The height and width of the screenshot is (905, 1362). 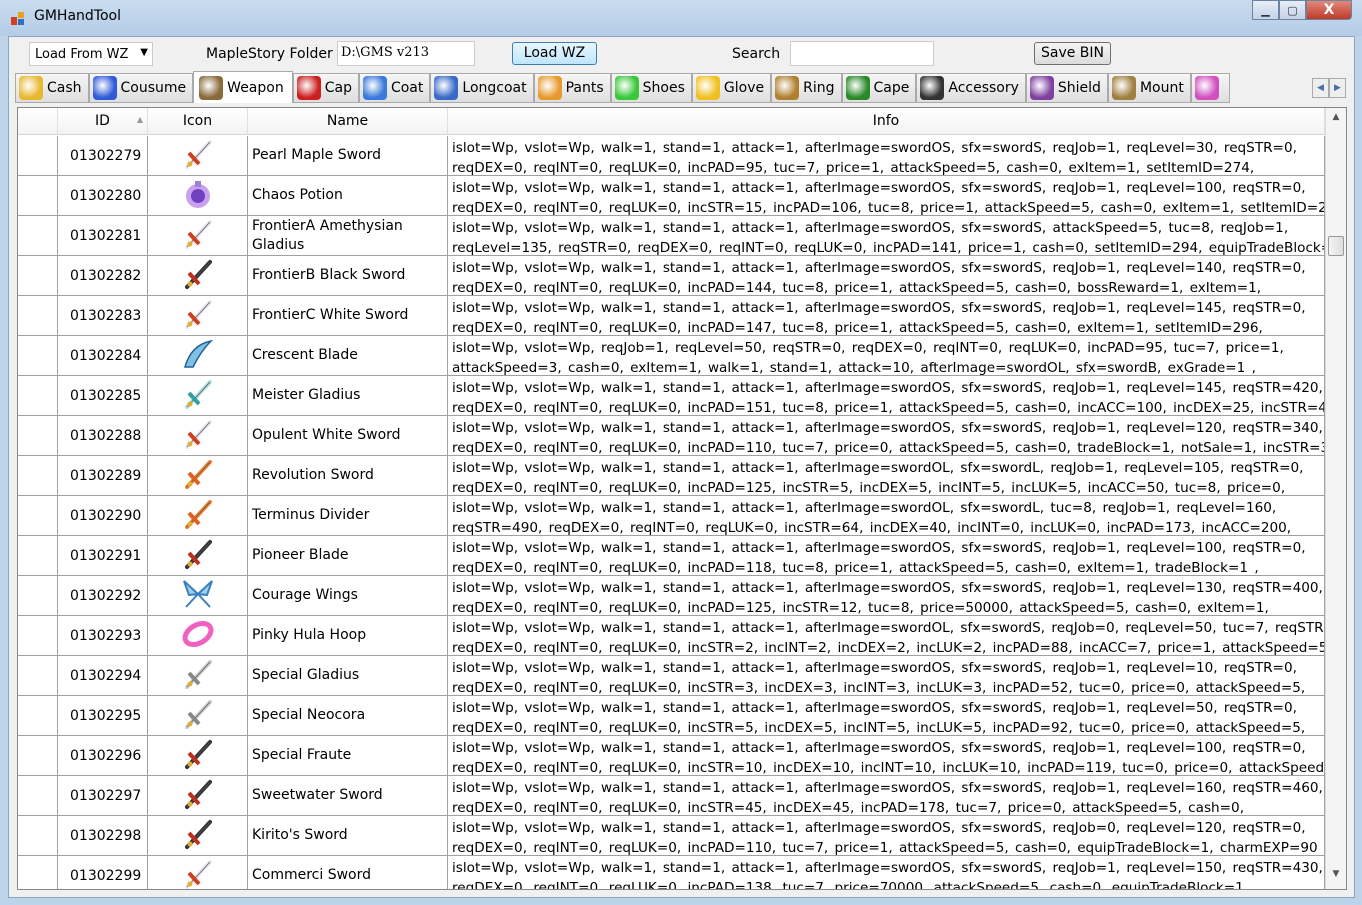 What do you see at coordinates (1336, 120) in the screenshot?
I see `scroll-up-icon: ▲` at bounding box center [1336, 120].